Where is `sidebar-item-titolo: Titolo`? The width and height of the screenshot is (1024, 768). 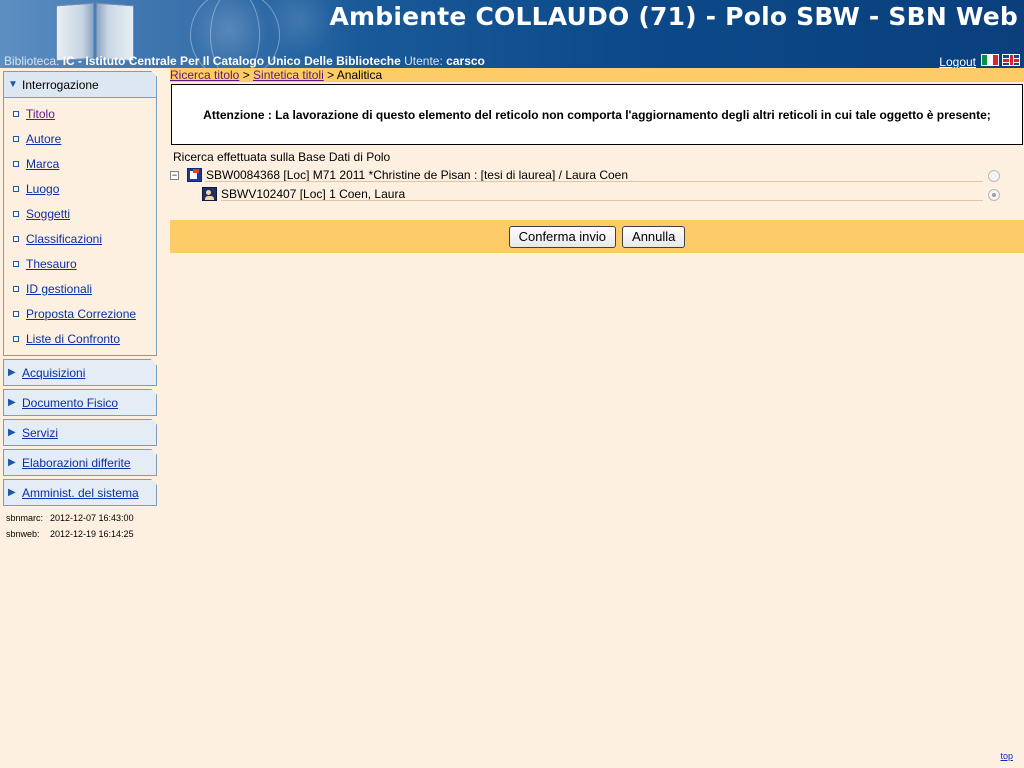
sidebar-item-titolo: Titolo is located at coordinates (80, 113).